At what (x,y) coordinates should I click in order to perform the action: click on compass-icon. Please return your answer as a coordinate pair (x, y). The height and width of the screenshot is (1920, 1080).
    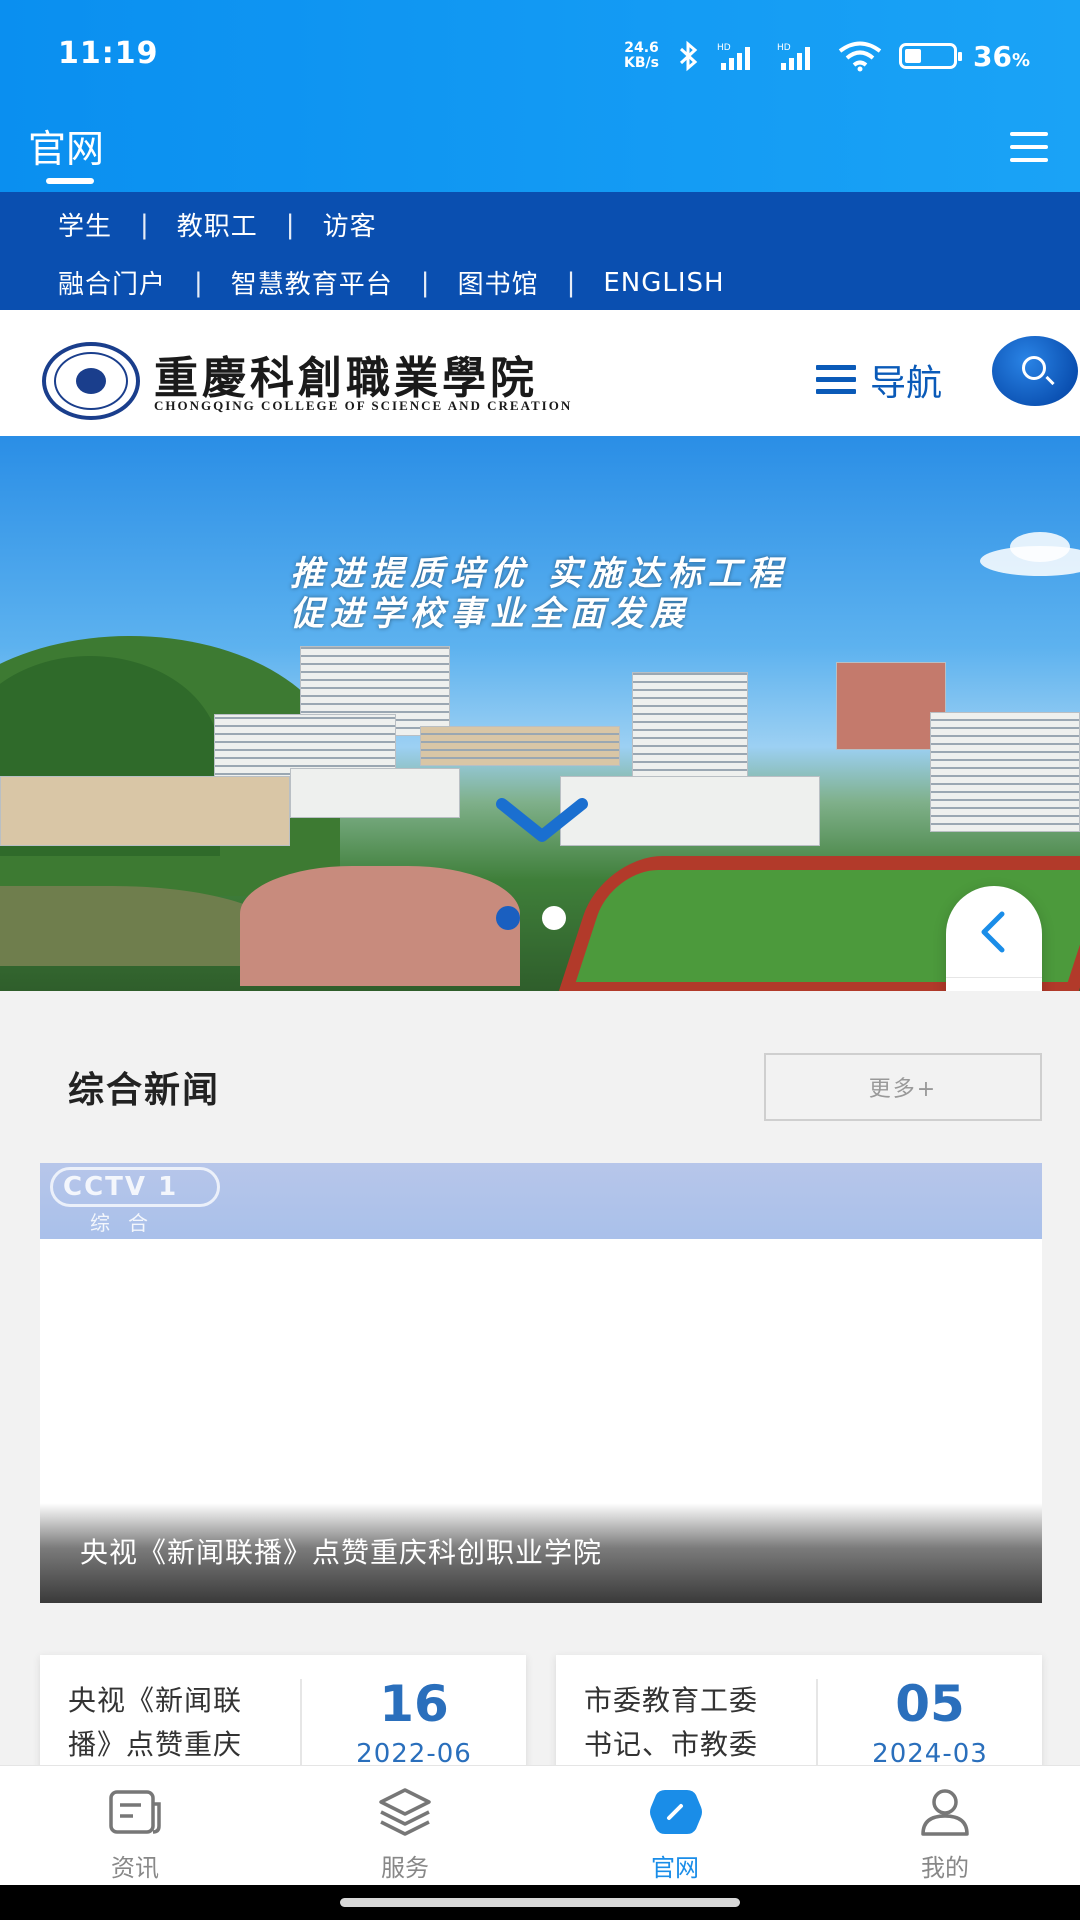
    Looking at the image, I should click on (676, 1812).